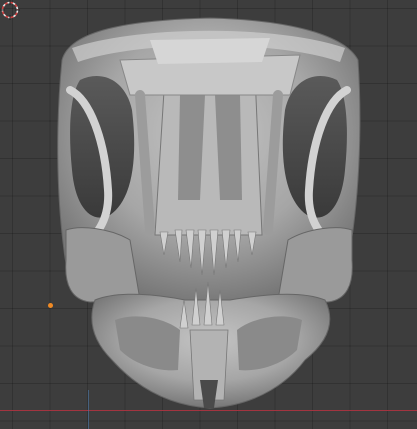 This screenshot has height=429, width=417. What do you see at coordinates (88, 409) in the screenshot?
I see `z-axis-line` at bounding box center [88, 409].